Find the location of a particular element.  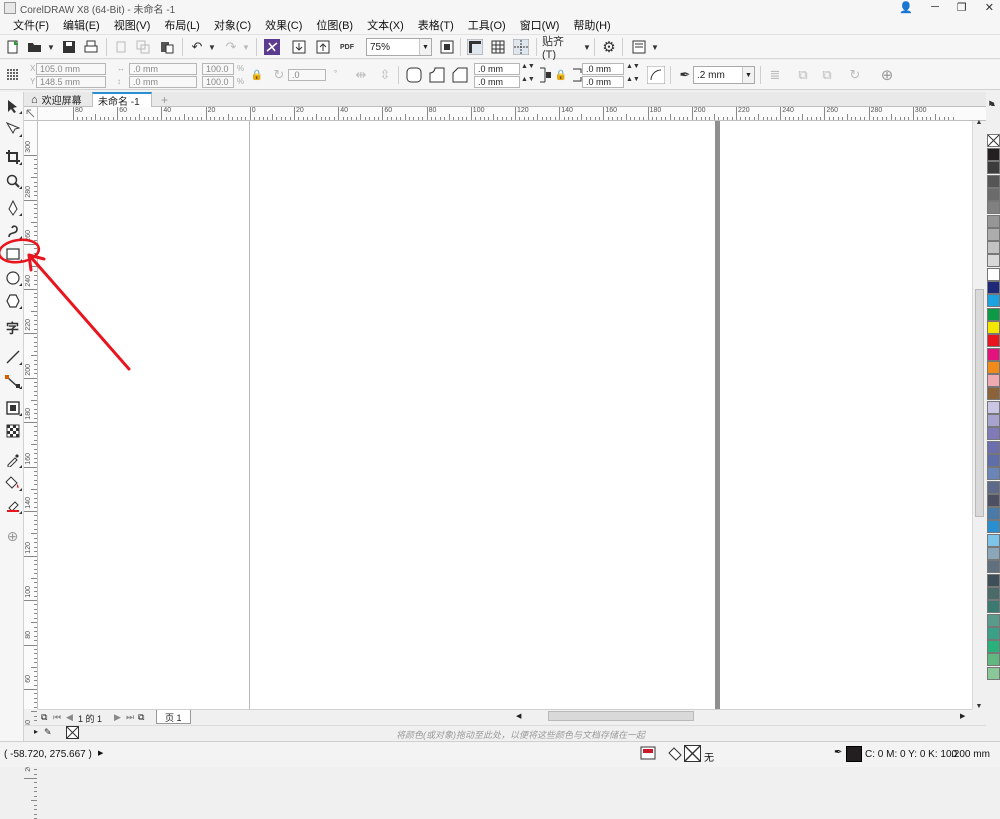

search-content-icon is located at coordinates (272, 47).